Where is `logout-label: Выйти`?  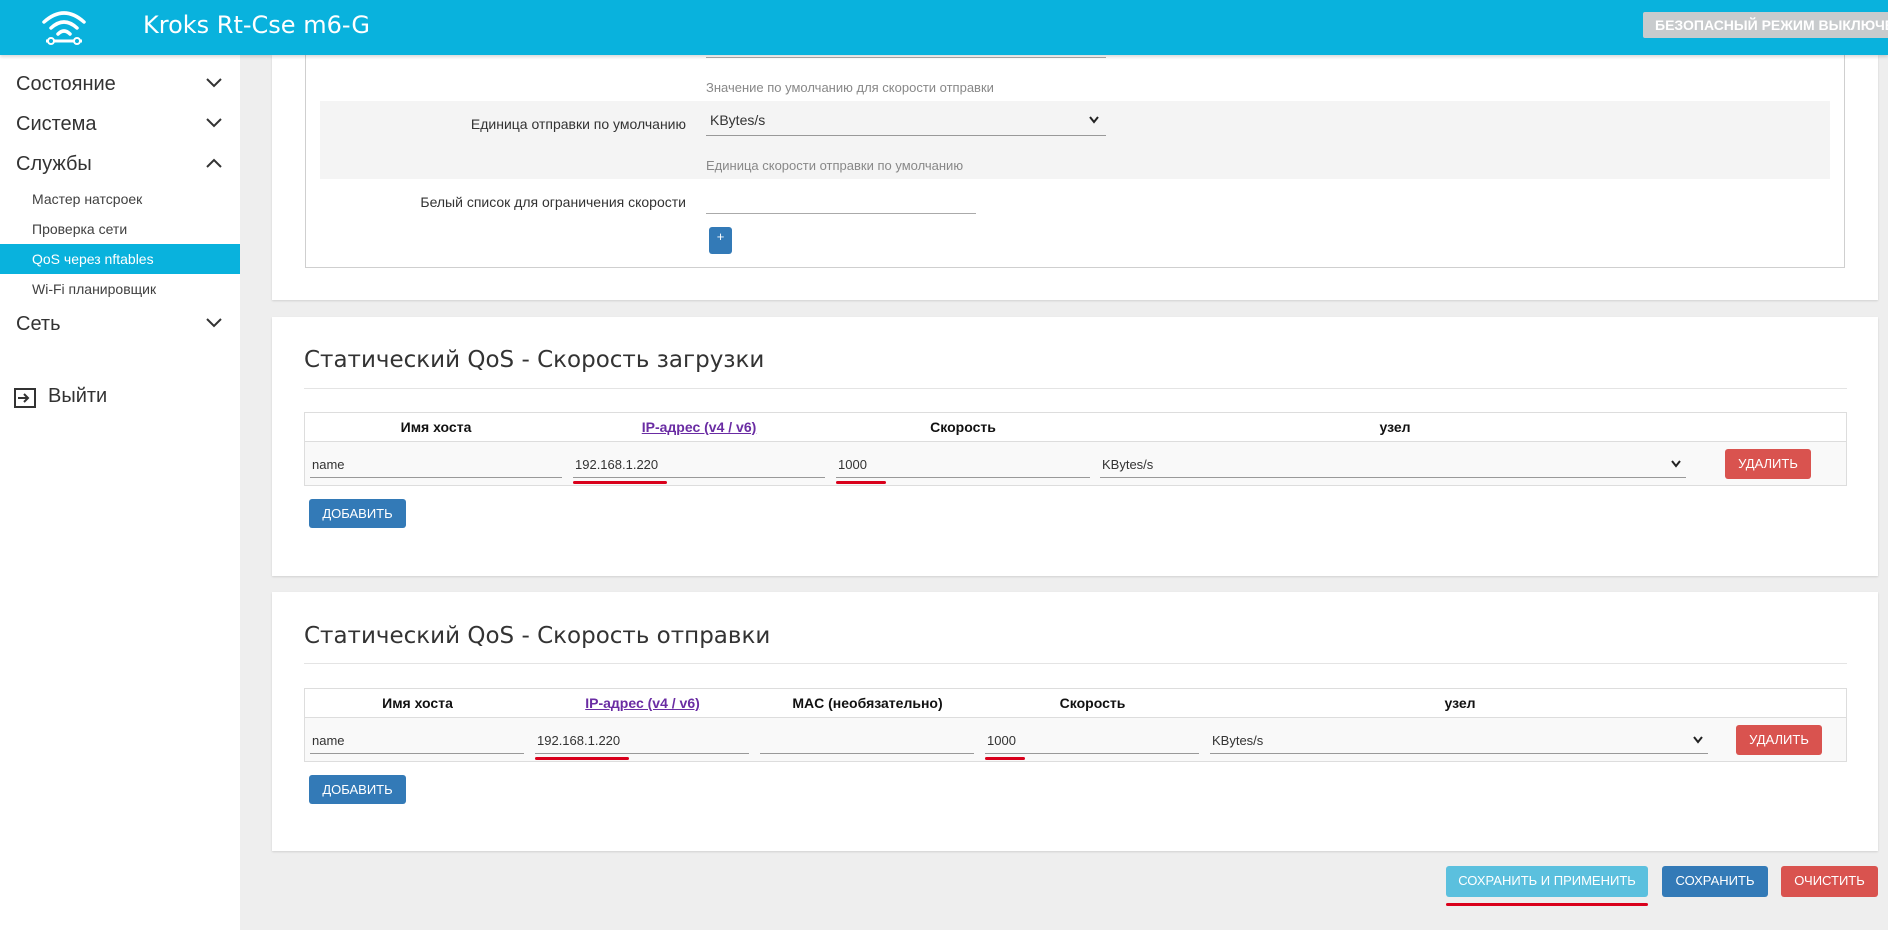
logout-label: Выйти is located at coordinates (78, 396).